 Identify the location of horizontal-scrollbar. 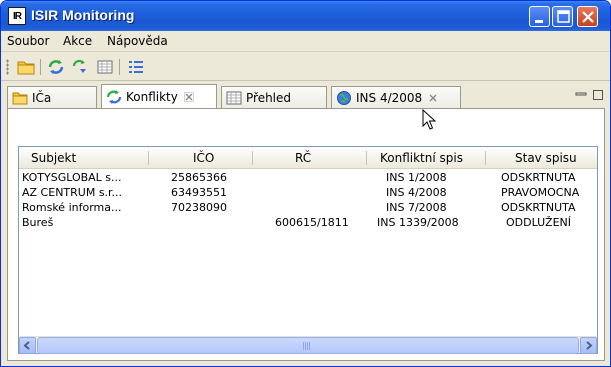
(308, 345).